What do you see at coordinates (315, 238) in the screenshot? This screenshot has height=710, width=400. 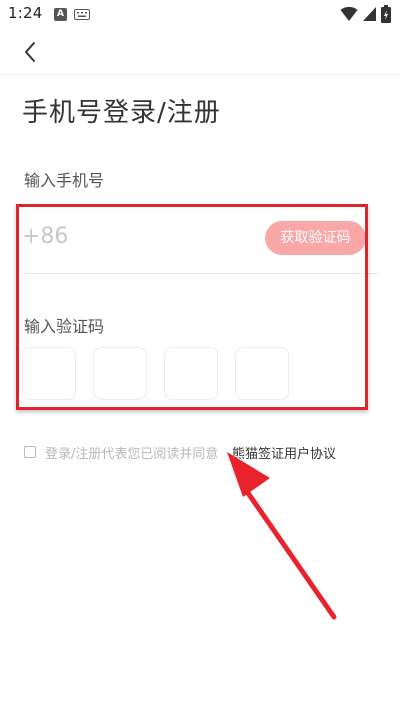 I see `get-code-button: 获取验证码` at bounding box center [315, 238].